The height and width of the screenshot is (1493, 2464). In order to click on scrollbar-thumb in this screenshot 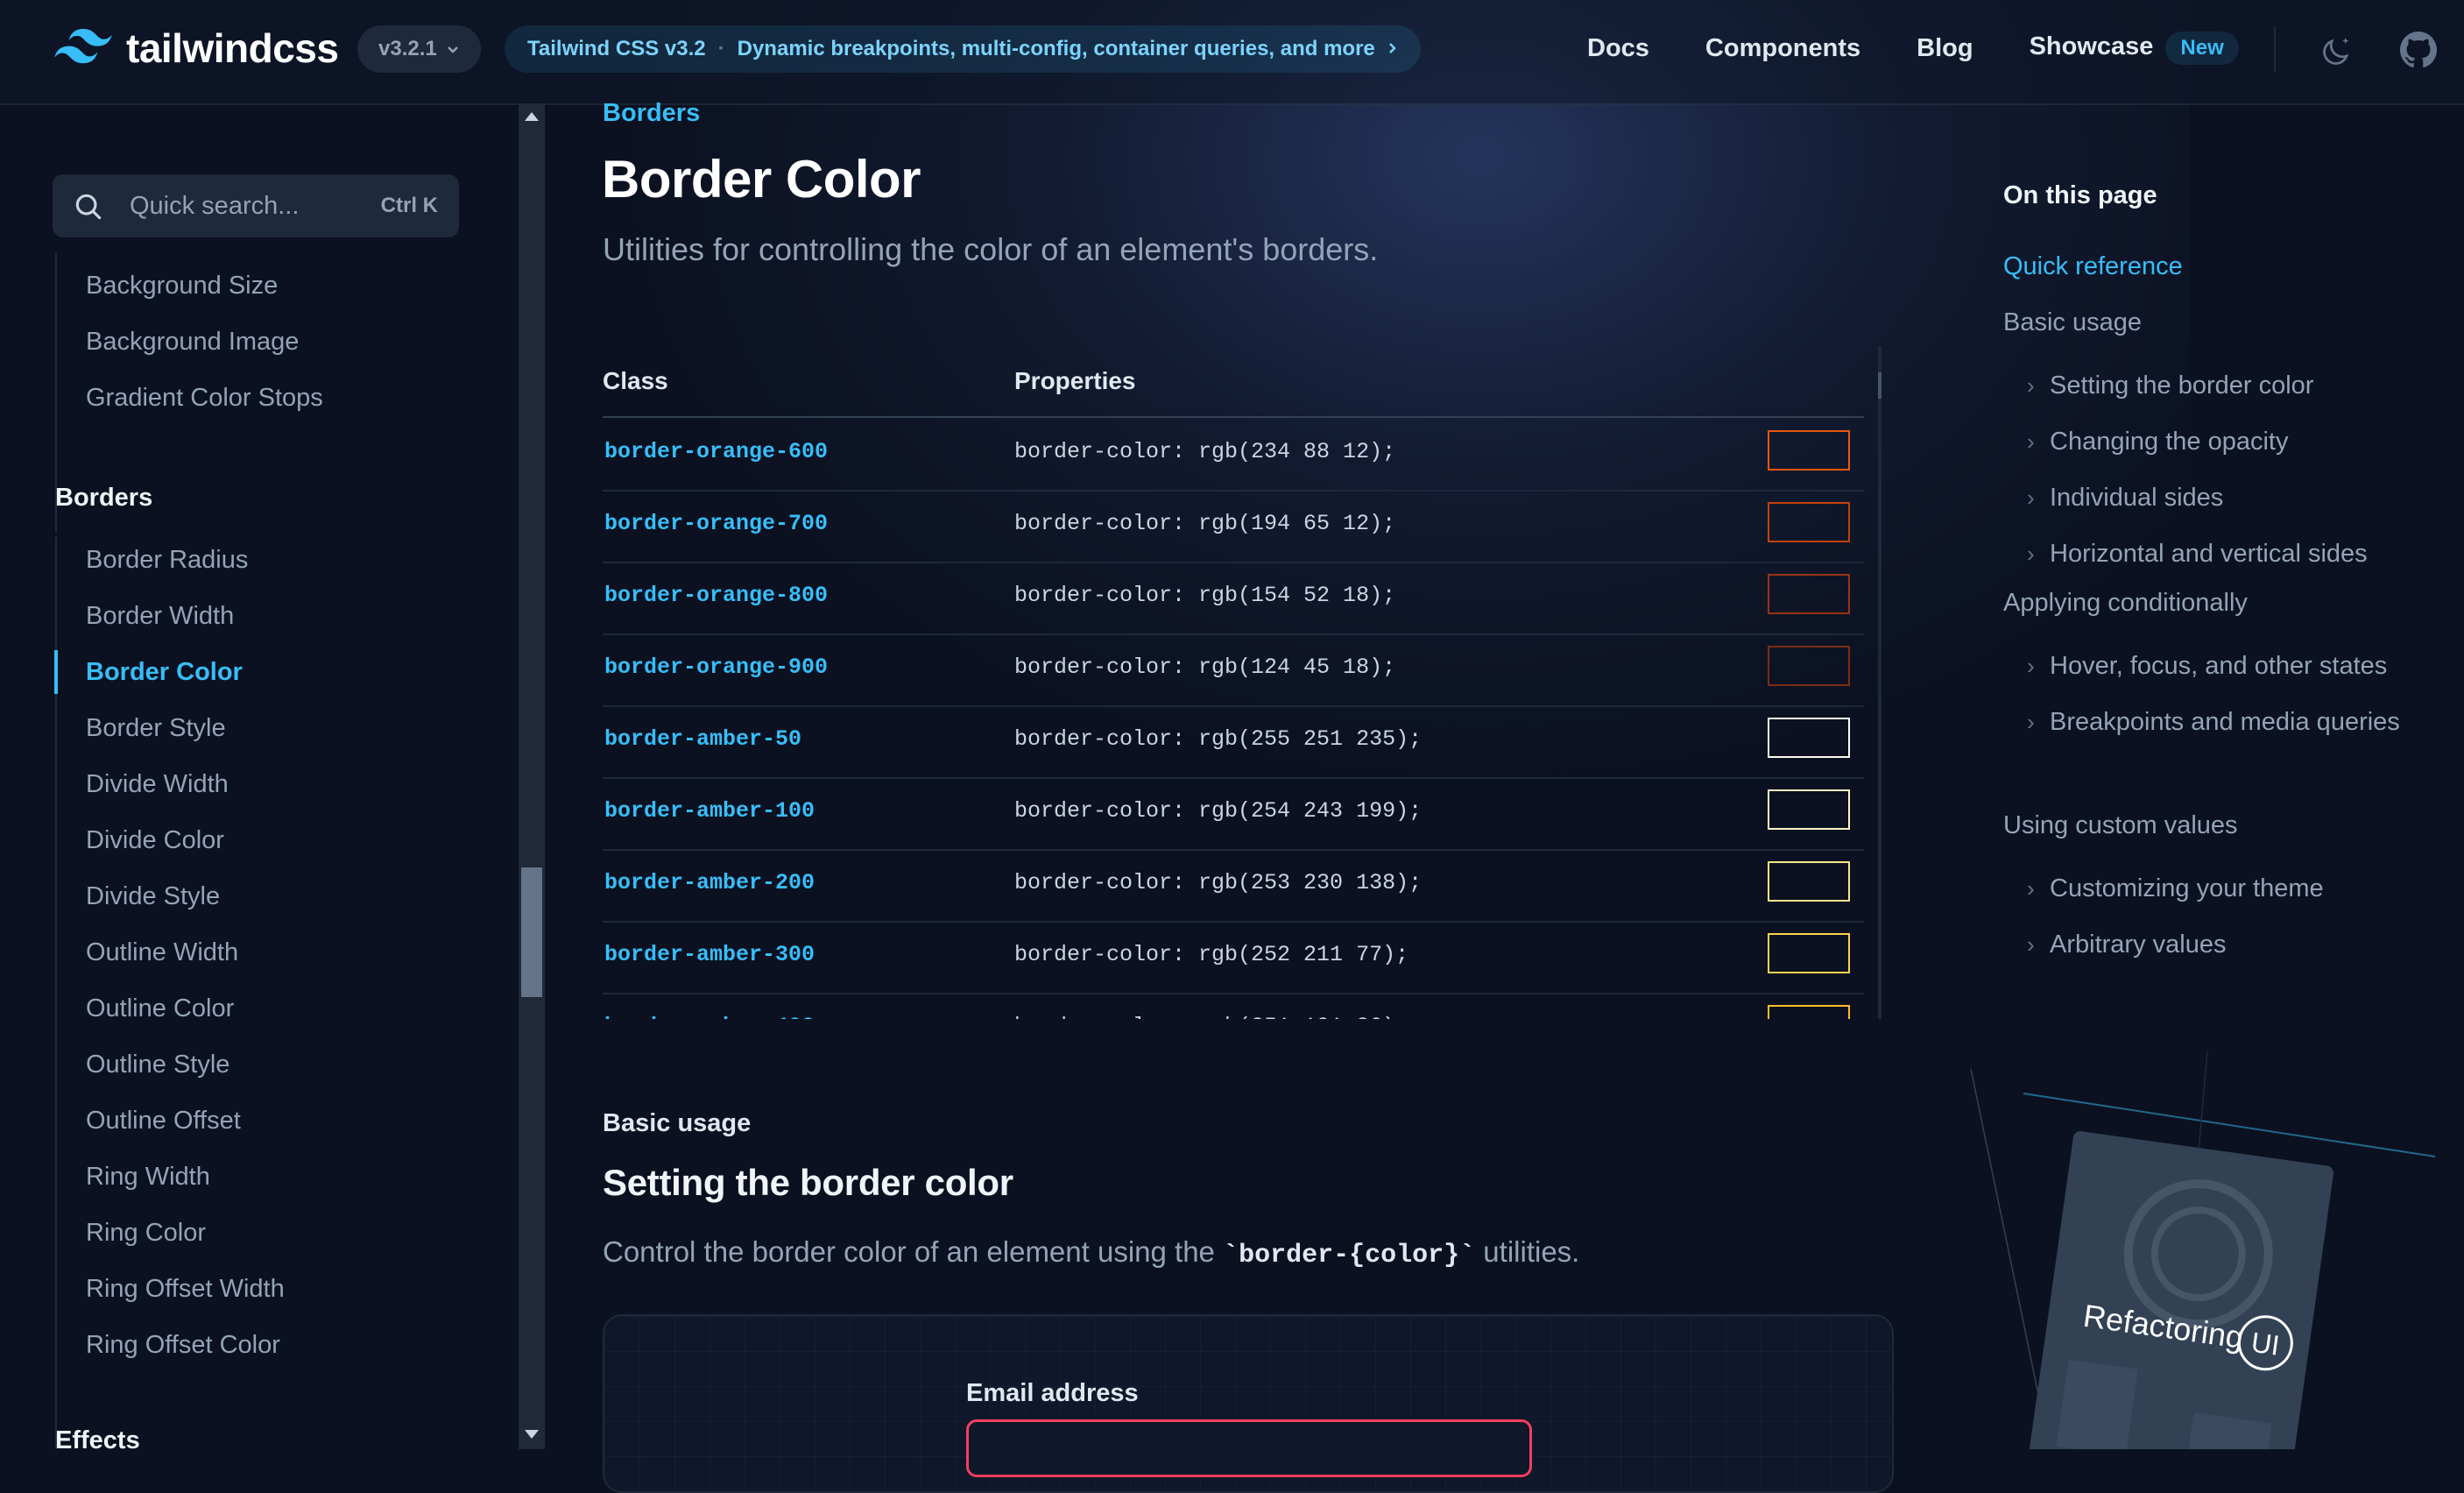, I will do `click(531, 932)`.